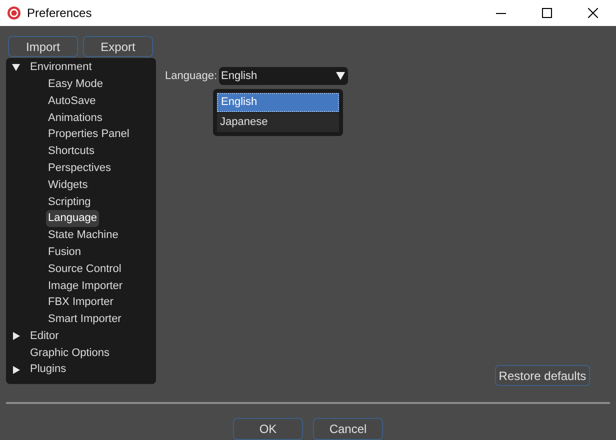 The height and width of the screenshot is (440, 616). I want to click on tree-item: Scripting, so click(69, 202).